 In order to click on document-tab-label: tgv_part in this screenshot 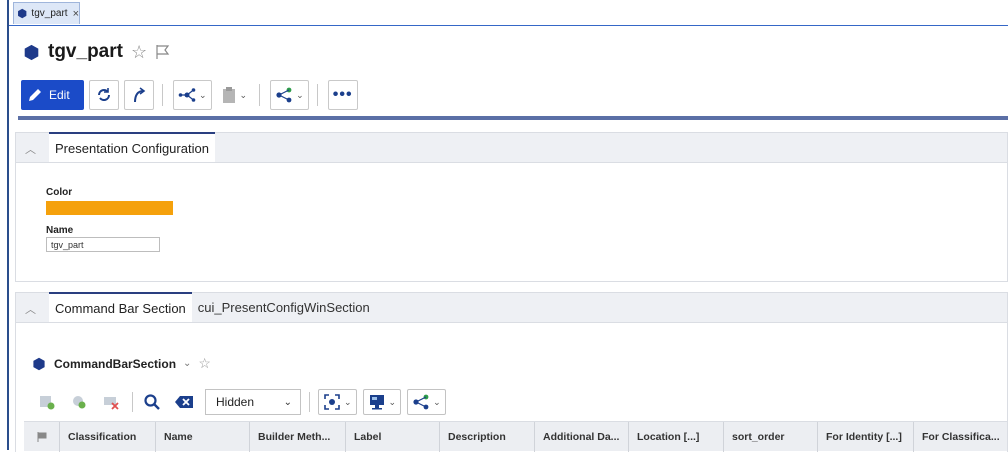, I will do `click(49, 13)`.